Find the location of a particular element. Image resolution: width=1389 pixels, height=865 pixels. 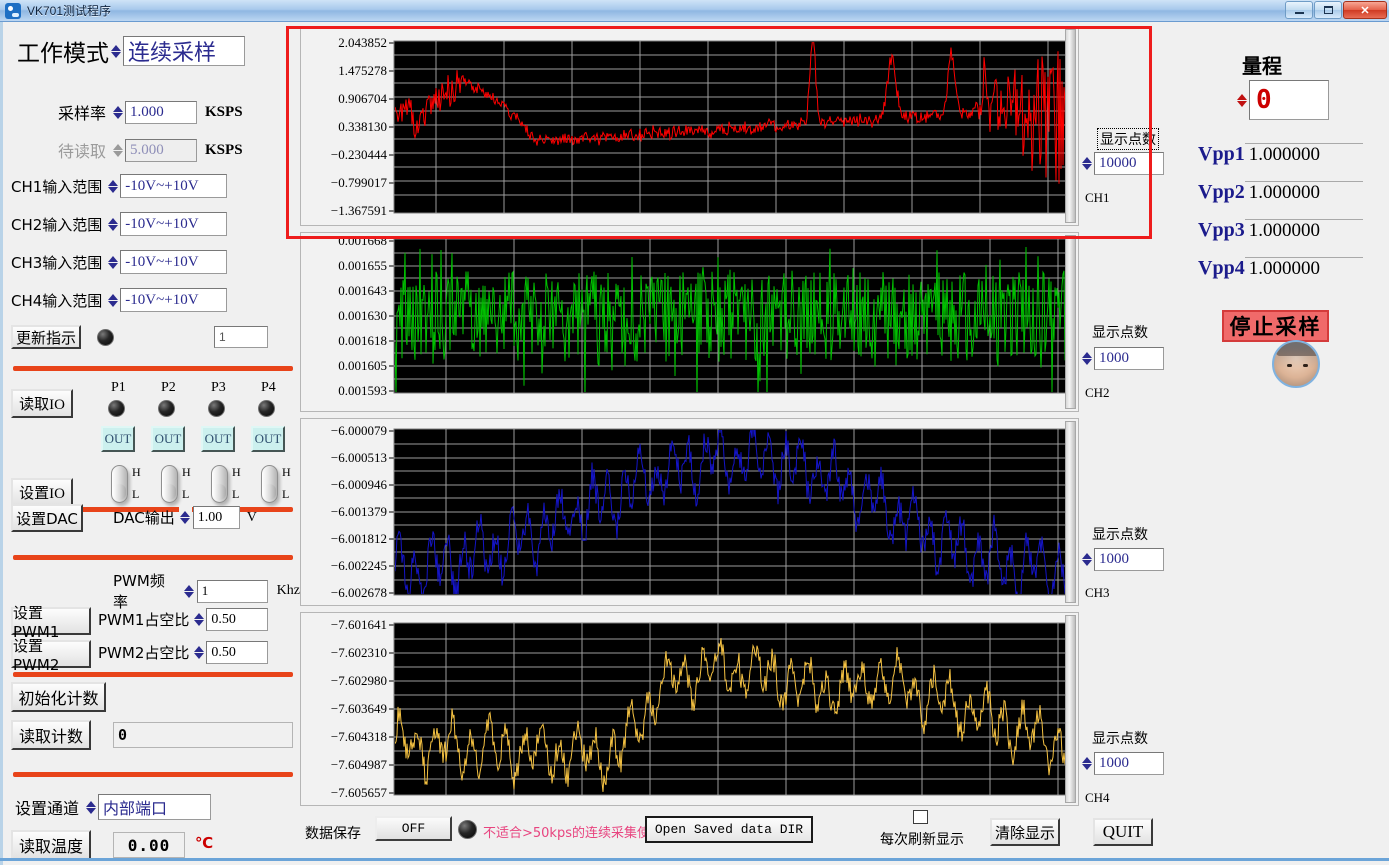

to-read-input: 5.000 is located at coordinates (161, 150).